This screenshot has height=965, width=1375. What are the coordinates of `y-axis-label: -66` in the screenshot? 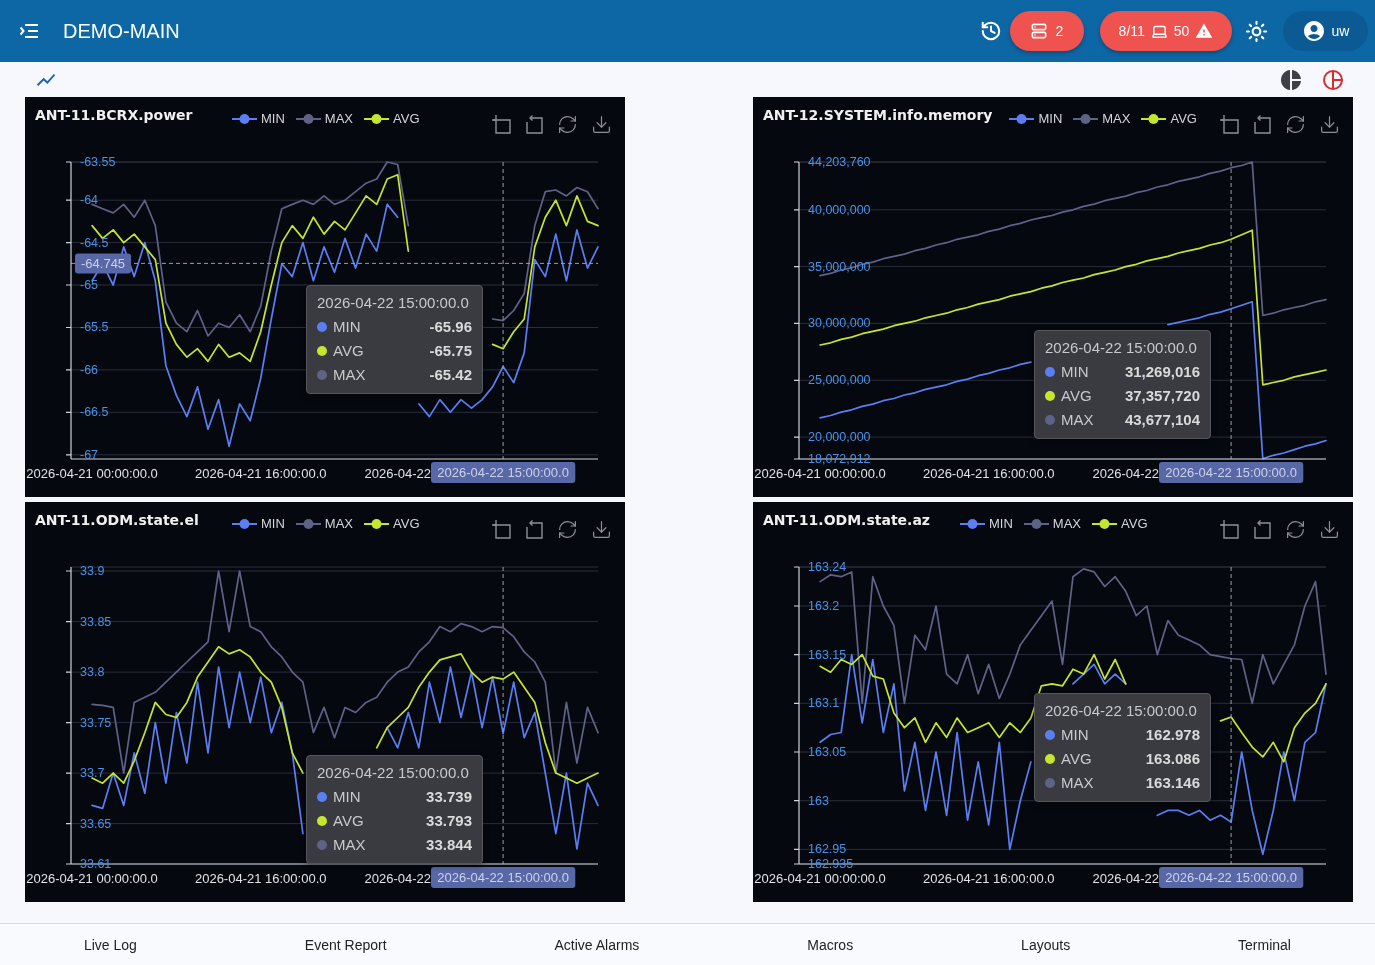 It's located at (89, 369).